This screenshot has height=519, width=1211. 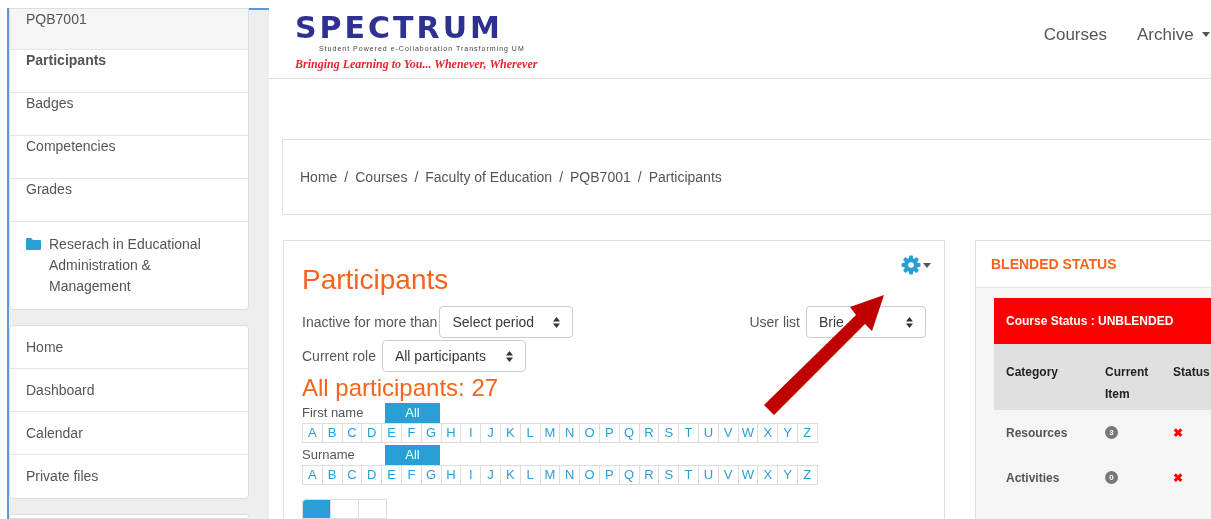 What do you see at coordinates (1054, 264) in the screenshot?
I see `panel-title: BLENDED STATUS` at bounding box center [1054, 264].